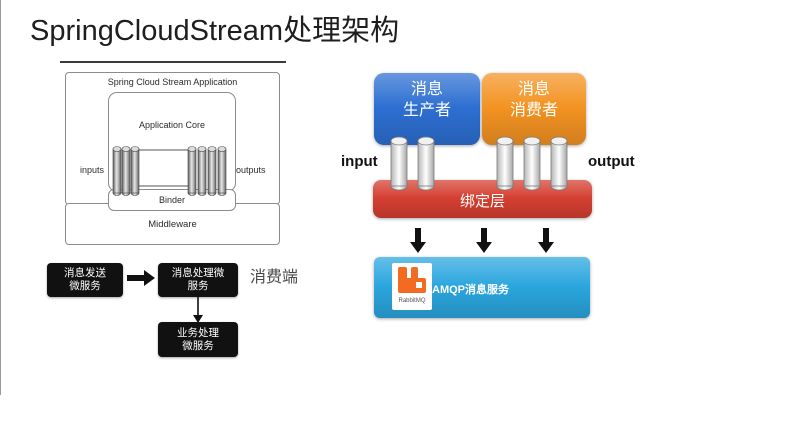  I want to click on producer-line1: 消息, so click(426, 89).